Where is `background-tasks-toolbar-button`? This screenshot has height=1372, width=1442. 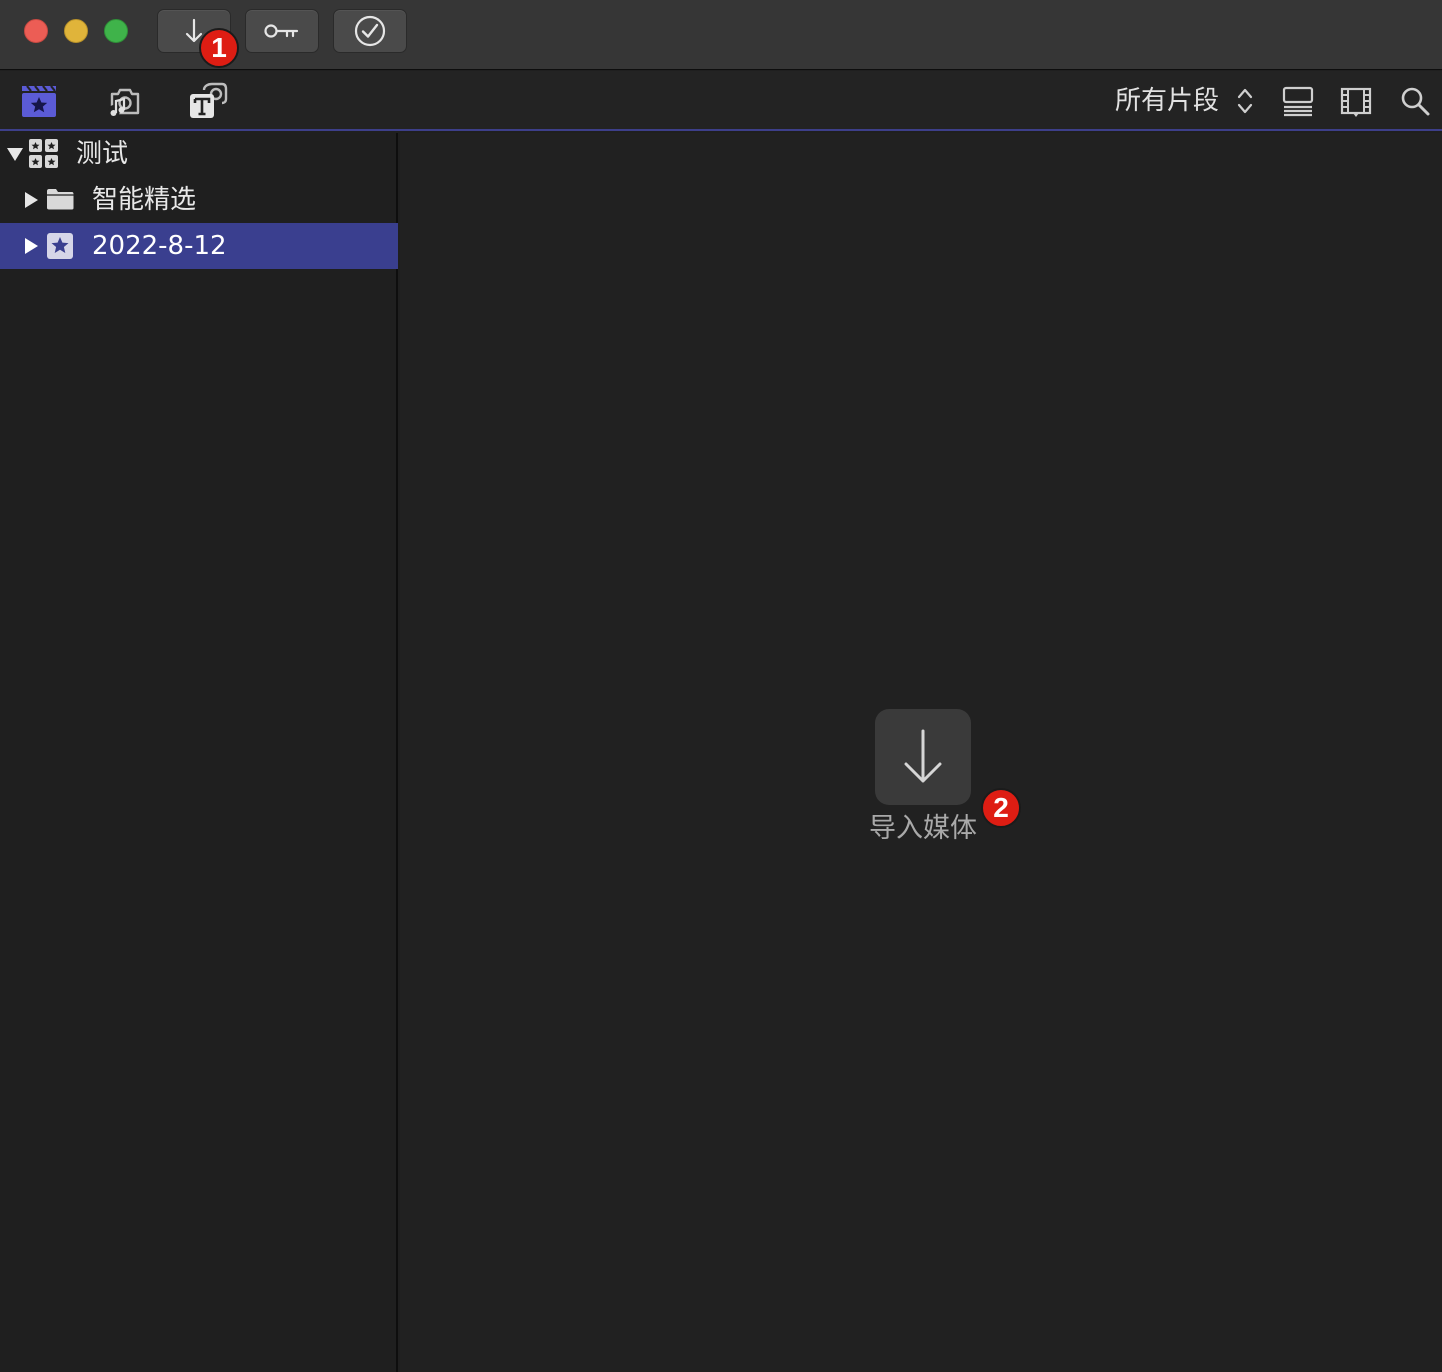 background-tasks-toolbar-button is located at coordinates (370, 31).